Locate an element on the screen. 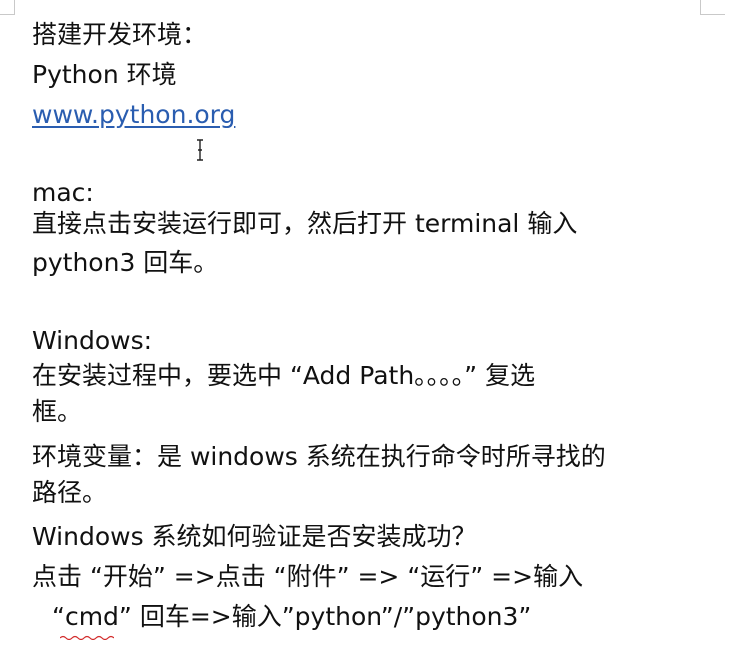 The height and width of the screenshot is (657, 740). mac-instruction-line-1: 直接点击安装运行即可，然后打开 terminal 输入 is located at coordinates (305, 223).